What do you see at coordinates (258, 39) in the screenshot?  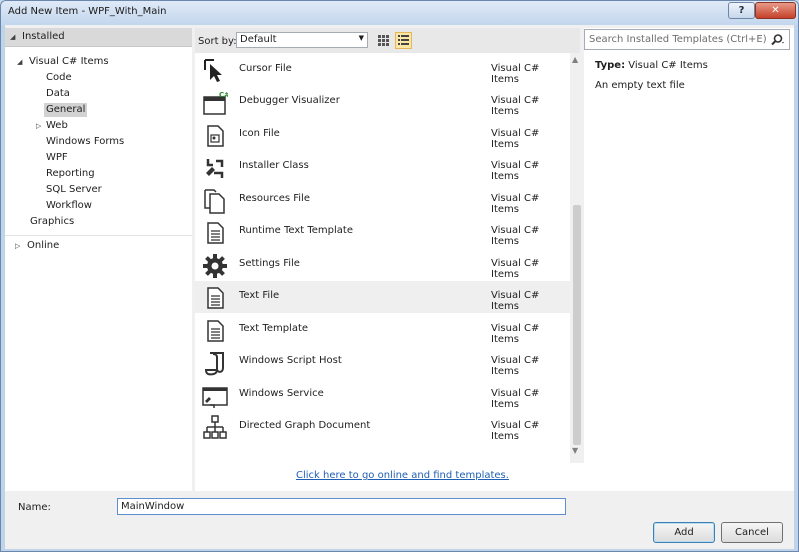 I see `sort-by-value: Default` at bounding box center [258, 39].